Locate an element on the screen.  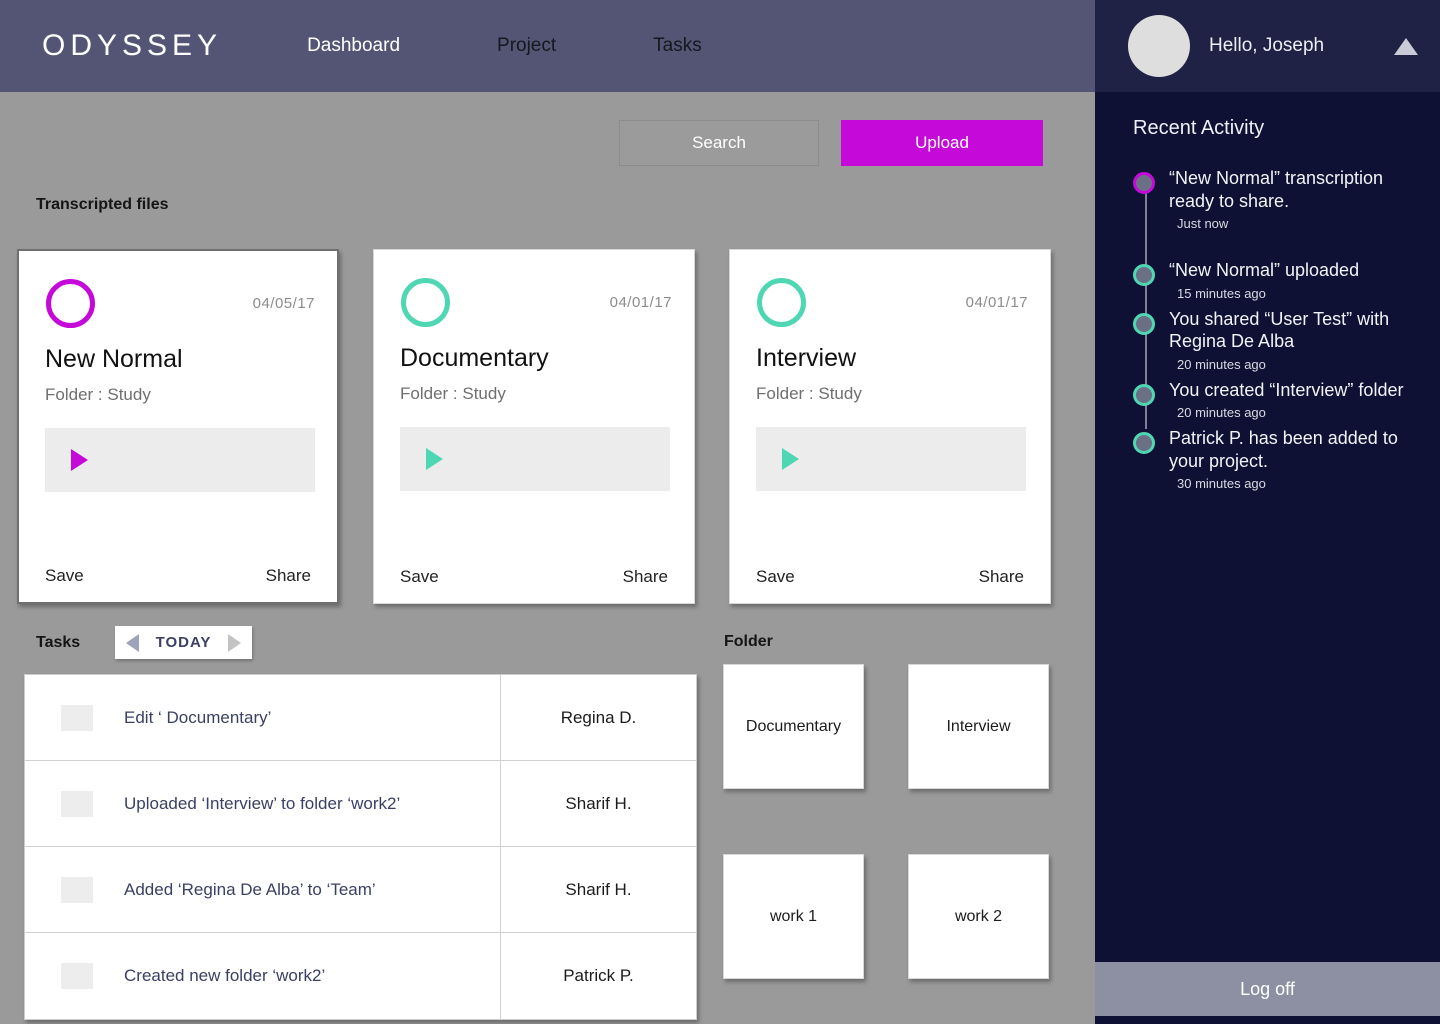
table-row: Created new folder ‘work2’ Patrick P. is located at coordinates (360, 976).